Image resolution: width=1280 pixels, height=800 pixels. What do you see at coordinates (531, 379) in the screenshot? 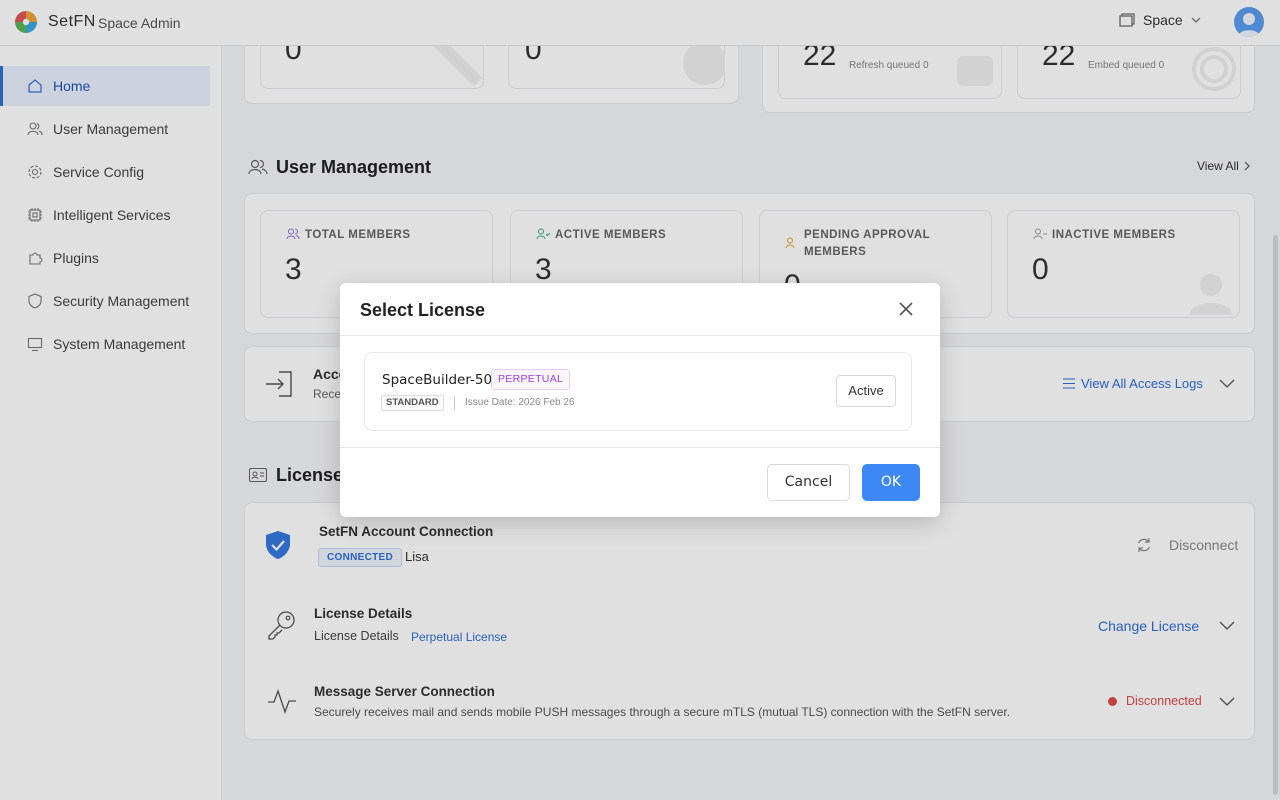
I see `perpetual-tag: PERPETUAL` at bounding box center [531, 379].